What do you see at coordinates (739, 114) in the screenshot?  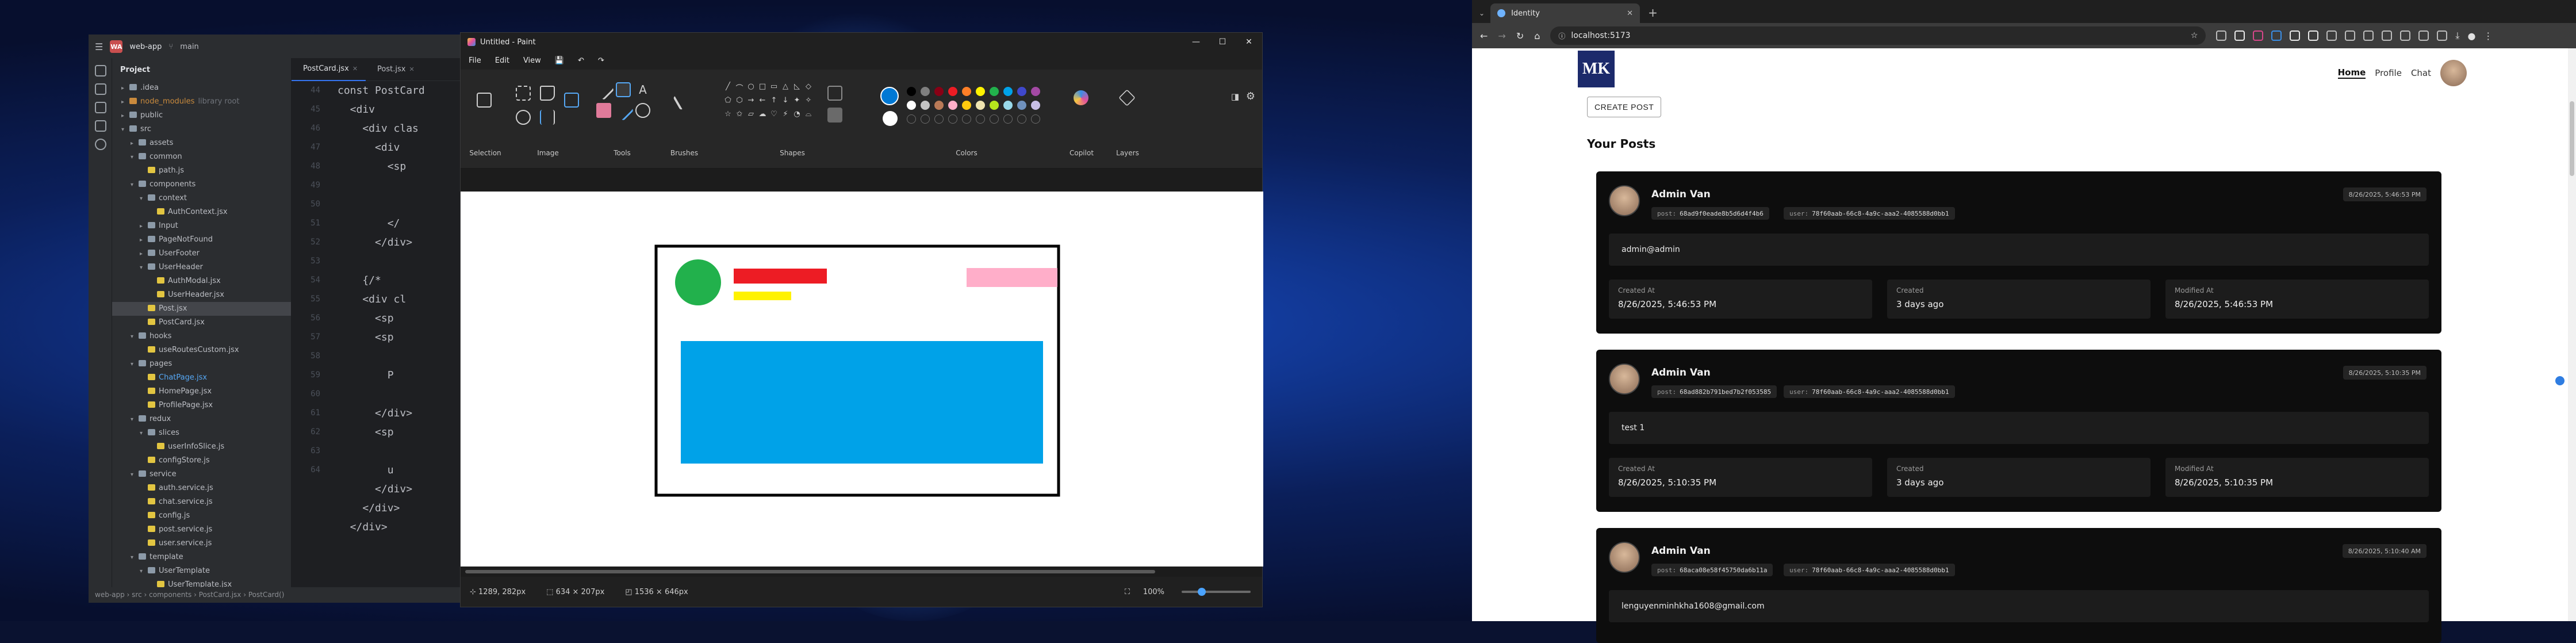 I see `shape-option-icon: ✩` at bounding box center [739, 114].